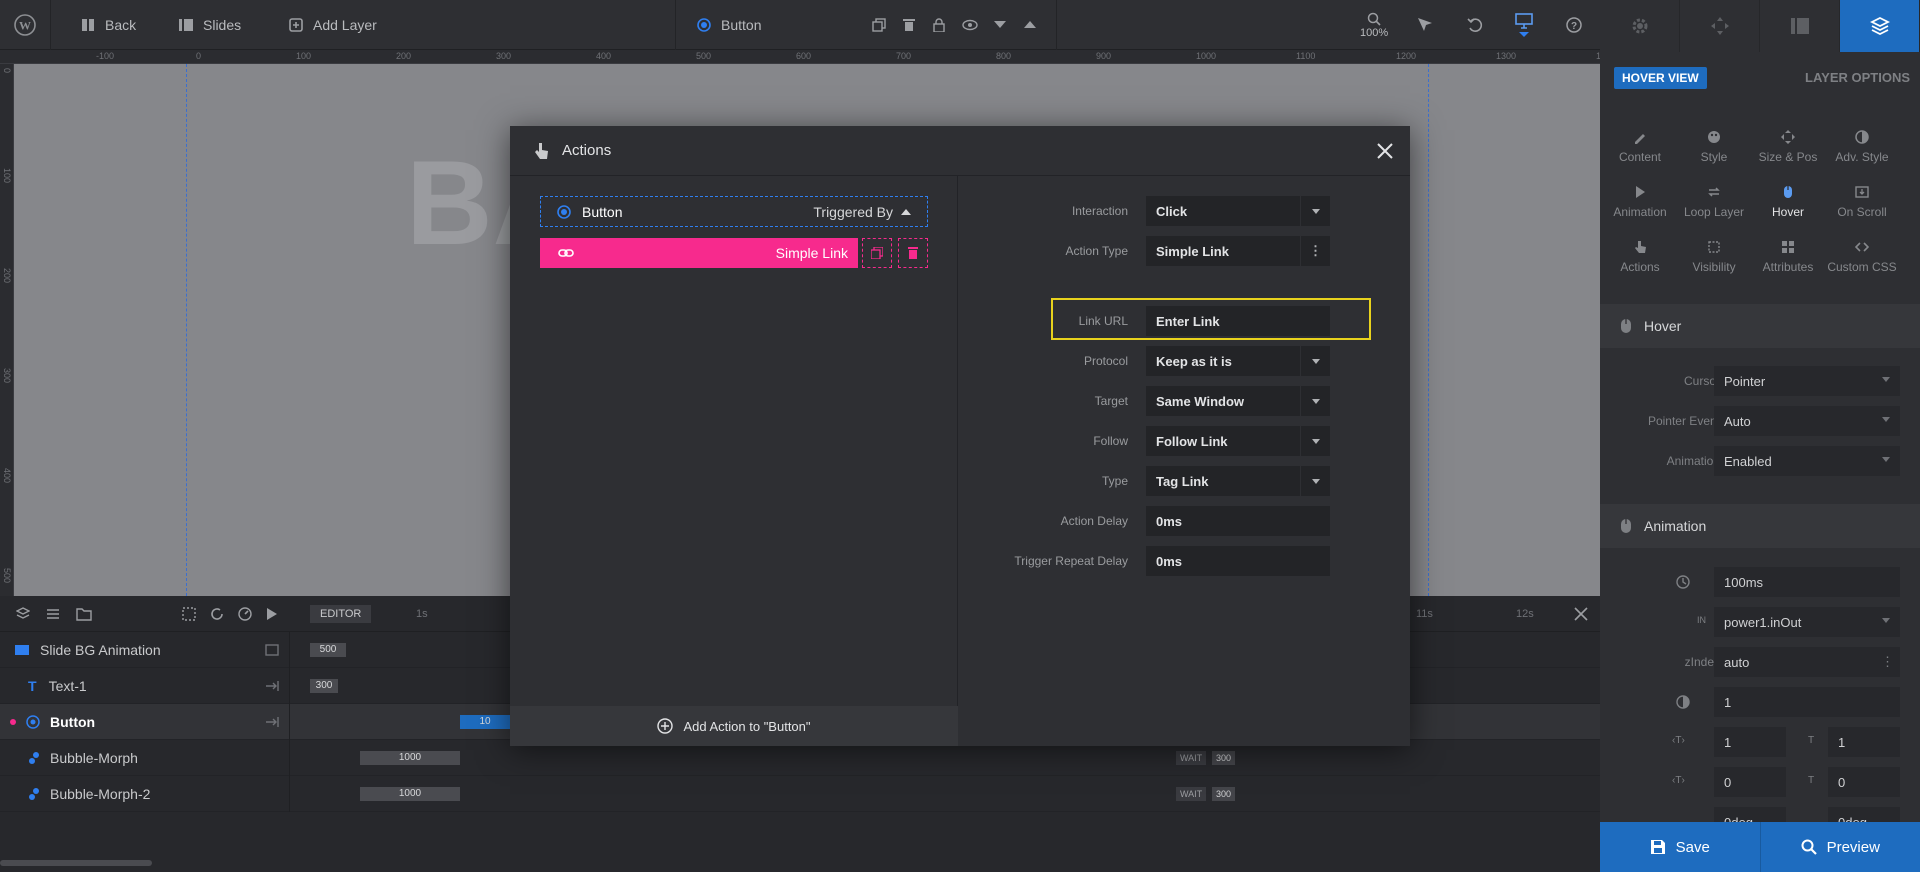 This screenshot has height=872, width=1920. Describe the element at coordinates (1385, 151) in the screenshot. I see `close-icon` at that location.